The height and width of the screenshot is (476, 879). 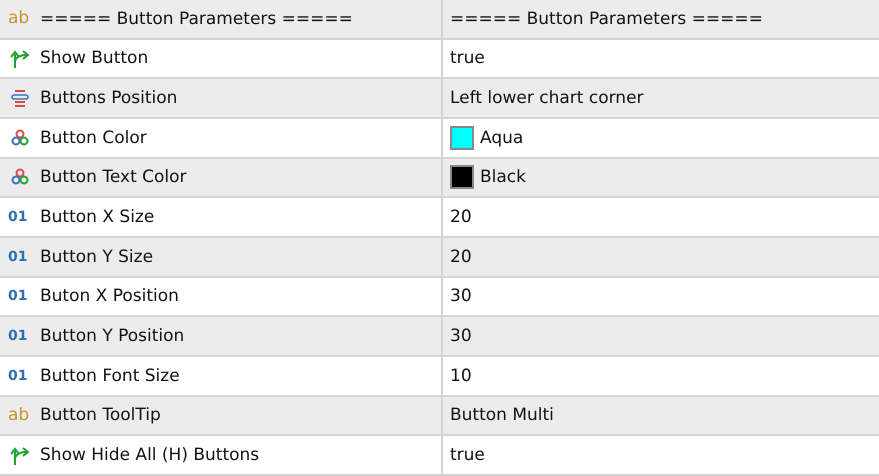 What do you see at coordinates (100, 415) in the screenshot?
I see `parameter-name: Button ToolTip` at bounding box center [100, 415].